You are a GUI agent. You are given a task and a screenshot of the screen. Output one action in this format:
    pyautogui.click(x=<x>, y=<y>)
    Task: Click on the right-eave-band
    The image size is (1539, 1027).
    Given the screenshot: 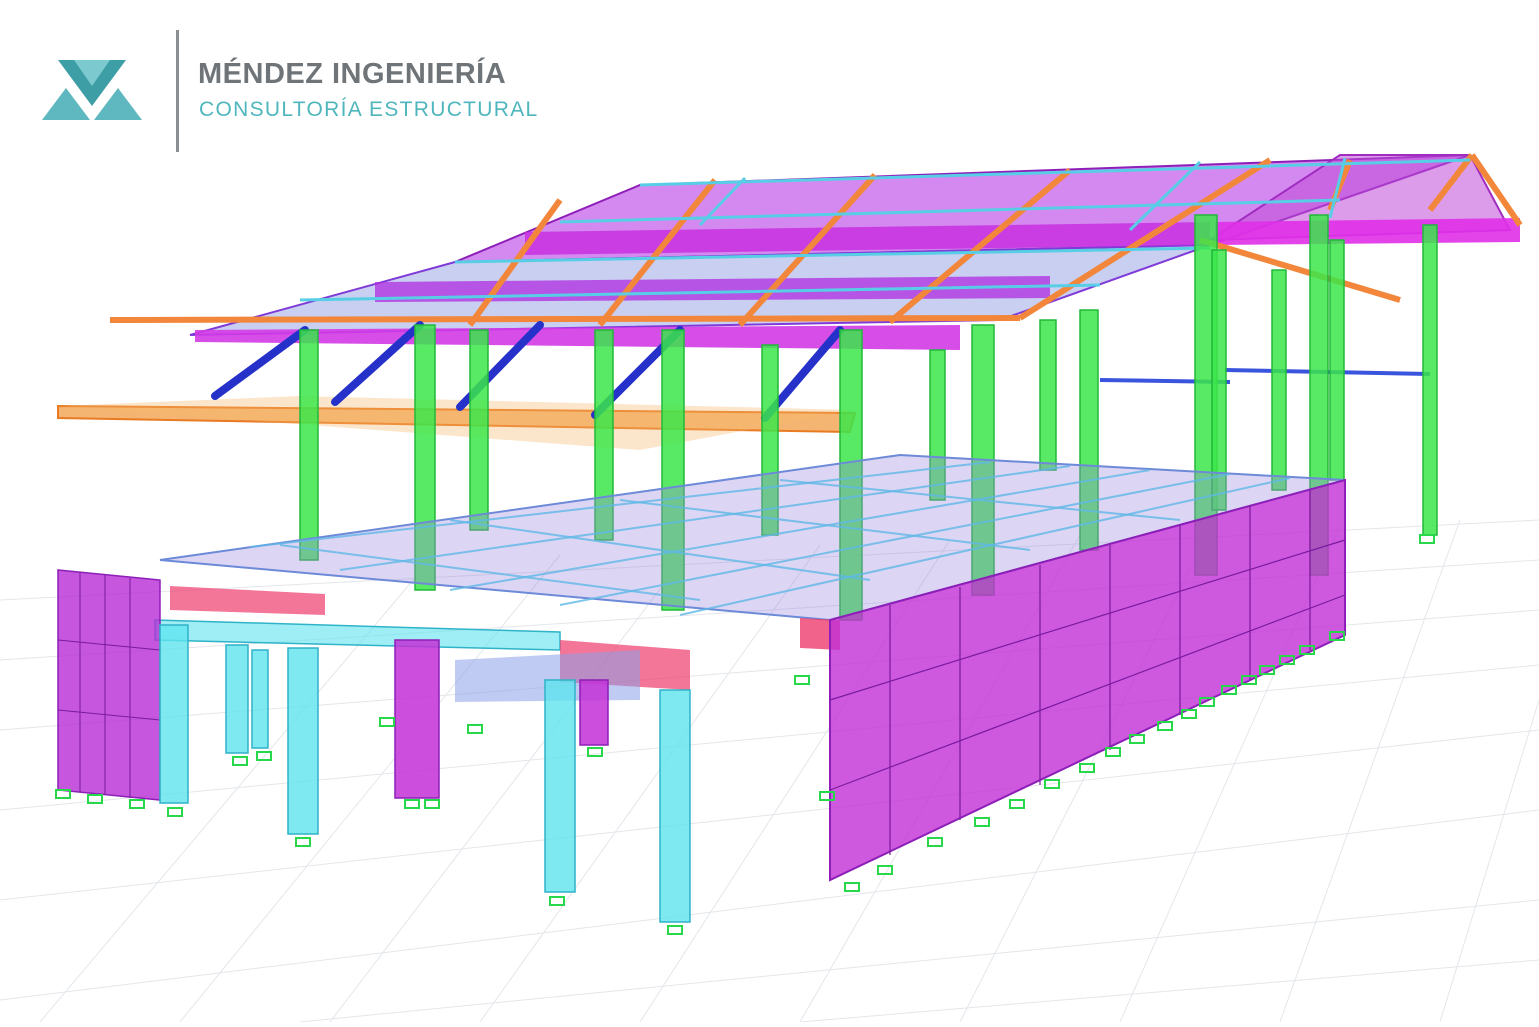 What is the action you would take?
    pyautogui.click(x=1367, y=231)
    